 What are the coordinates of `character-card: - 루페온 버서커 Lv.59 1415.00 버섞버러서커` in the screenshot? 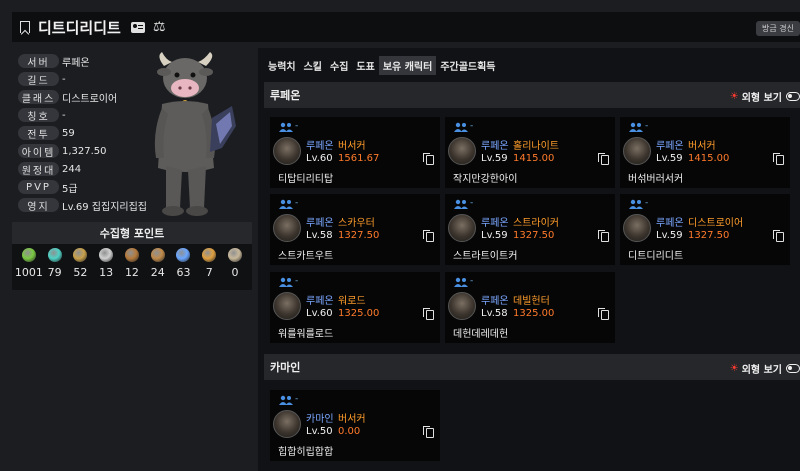 It's located at (705, 152).